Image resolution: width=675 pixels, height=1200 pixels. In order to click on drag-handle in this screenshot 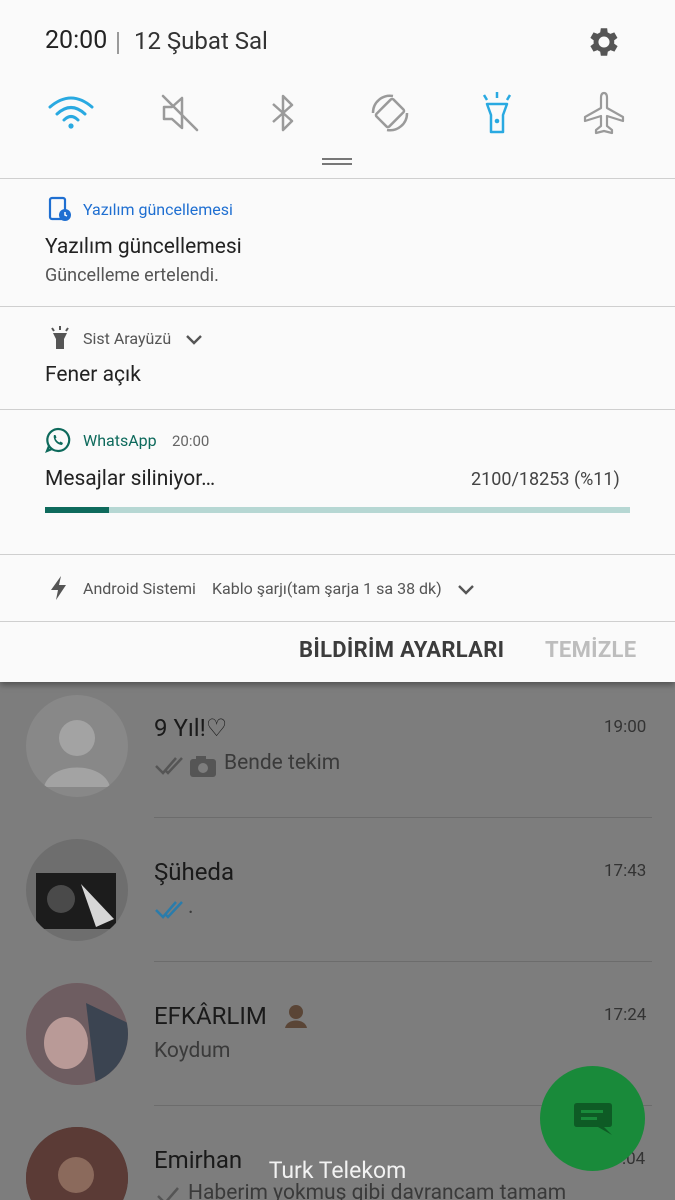, I will do `click(337, 161)`.